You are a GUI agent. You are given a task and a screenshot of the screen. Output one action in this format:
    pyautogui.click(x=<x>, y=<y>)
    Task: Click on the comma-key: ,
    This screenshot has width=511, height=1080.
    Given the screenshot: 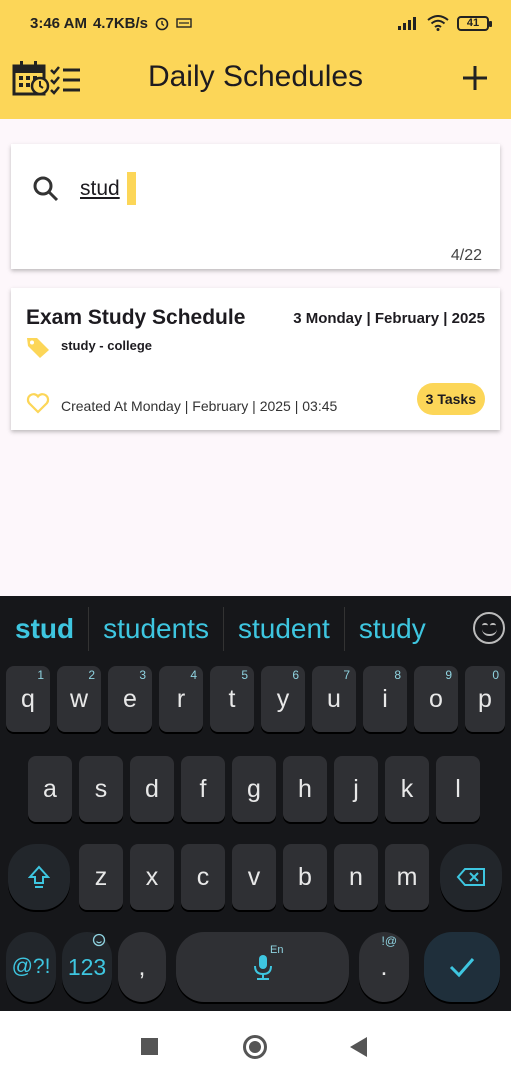 What is the action you would take?
    pyautogui.click(x=142, y=967)
    